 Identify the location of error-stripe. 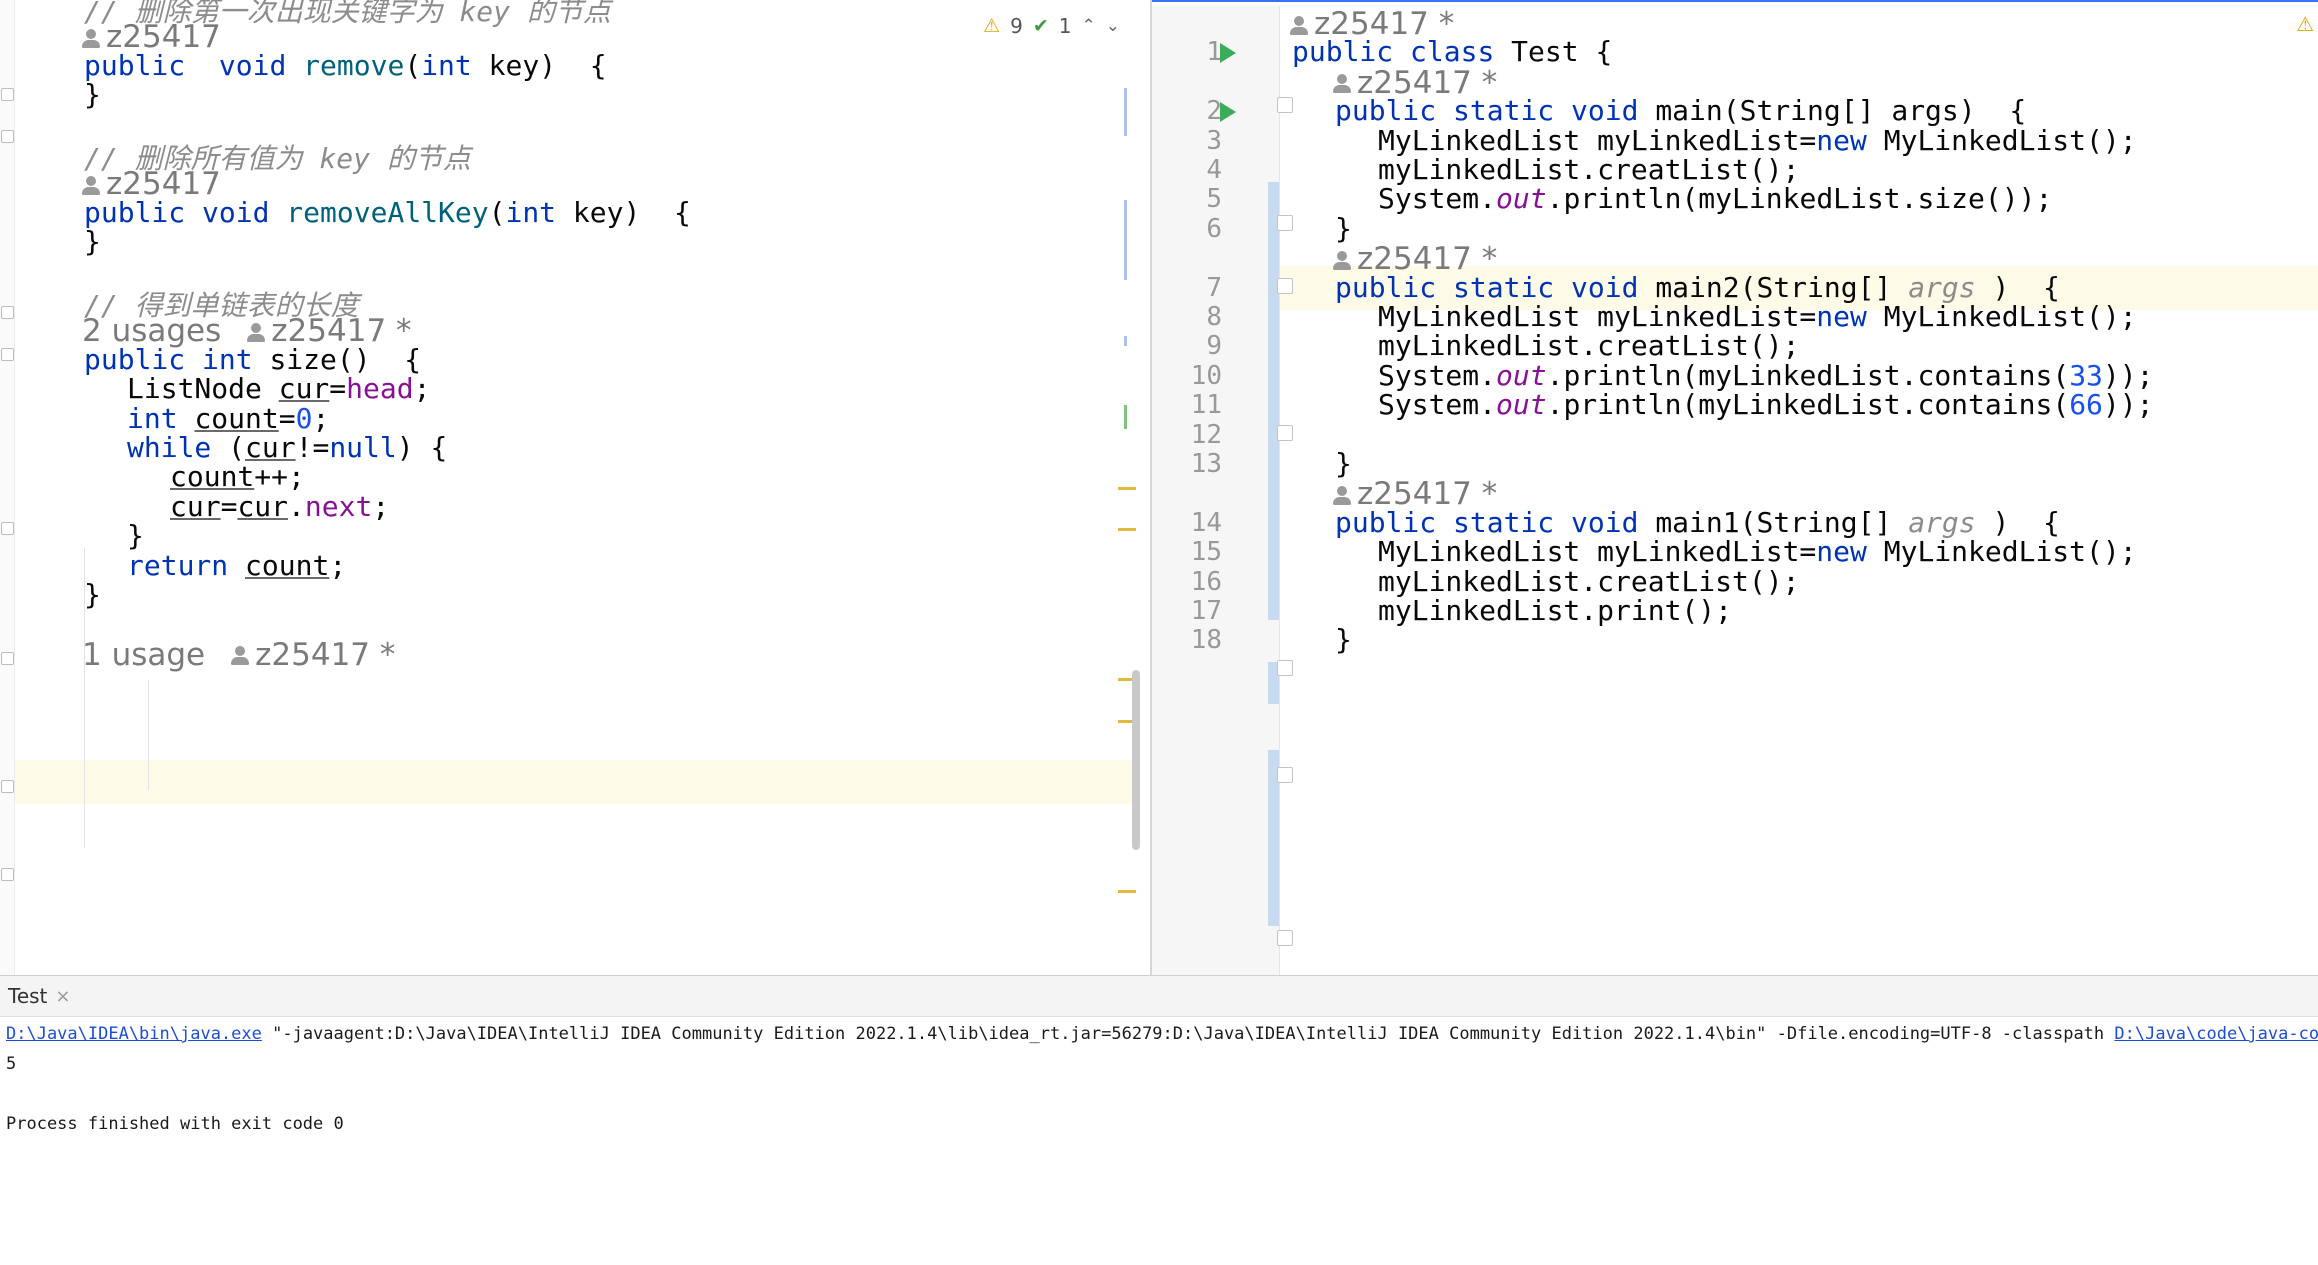
(1129, 487).